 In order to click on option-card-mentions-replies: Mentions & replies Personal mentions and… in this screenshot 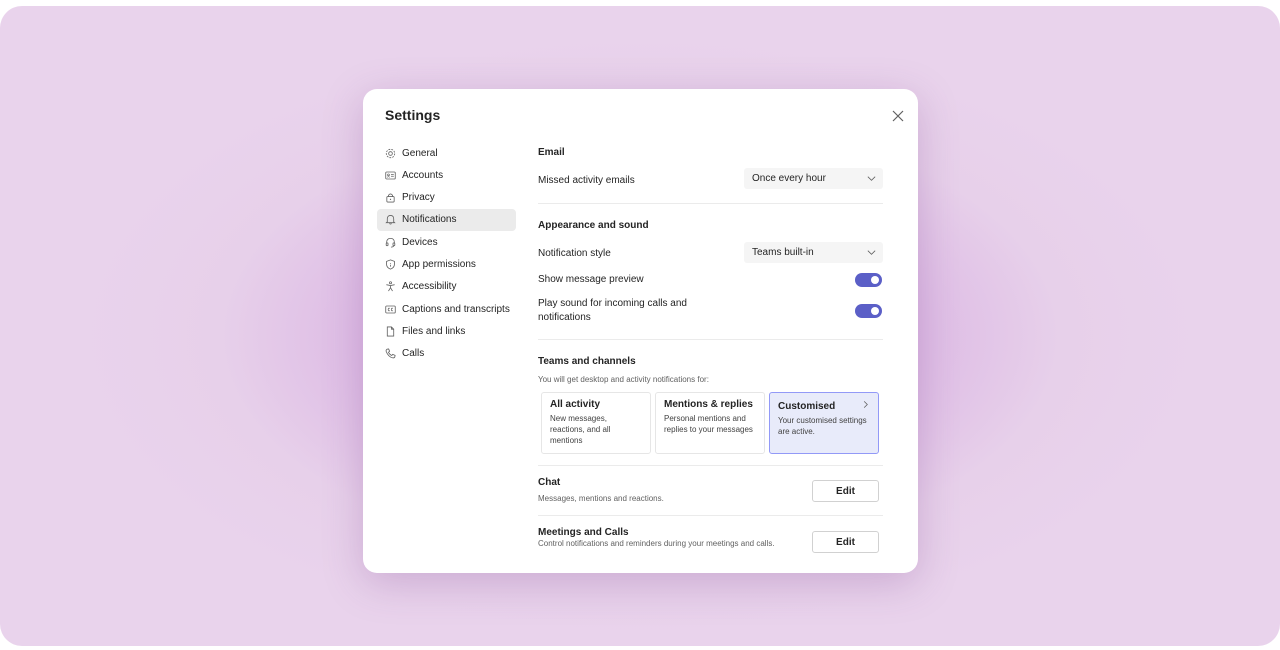, I will do `click(710, 423)`.